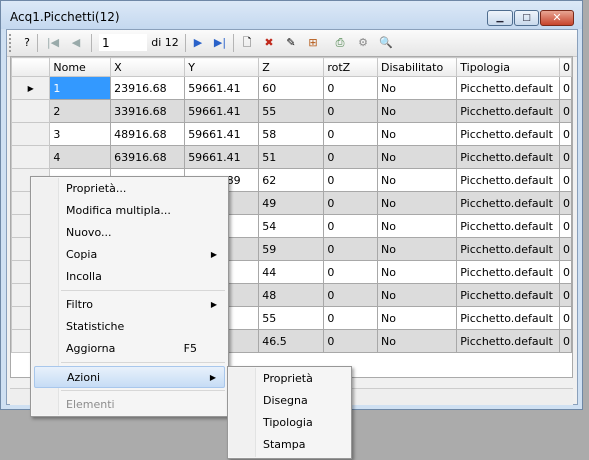 This screenshot has height=460, width=589. What do you see at coordinates (80, 134) in the screenshot?
I see `table-cell: 3` at bounding box center [80, 134].